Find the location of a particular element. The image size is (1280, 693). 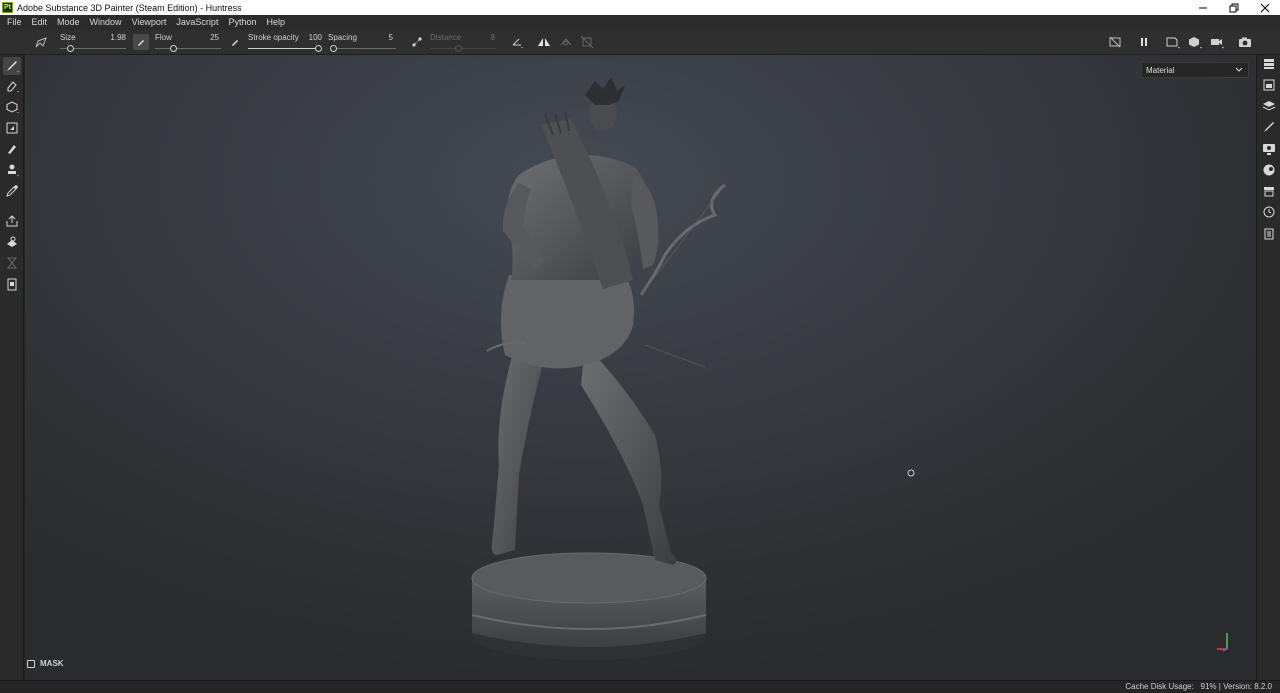

lazy-mouse-icon is located at coordinates (417, 42).